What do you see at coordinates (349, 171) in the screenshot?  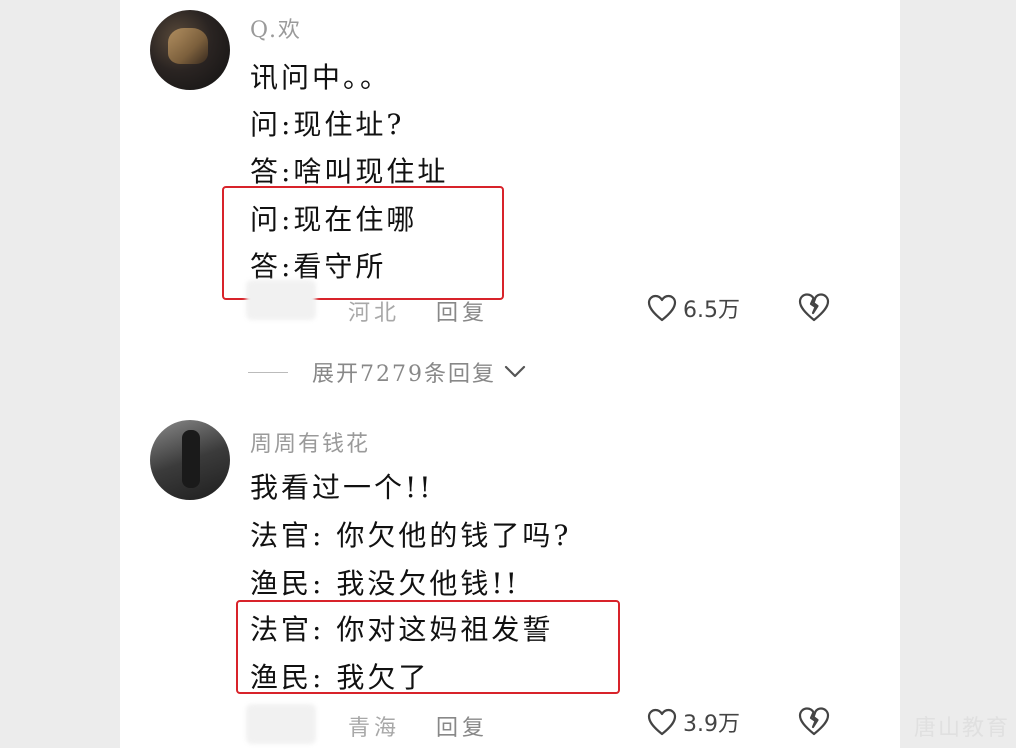 I see `comment-line: 答:啥叫现住址` at bounding box center [349, 171].